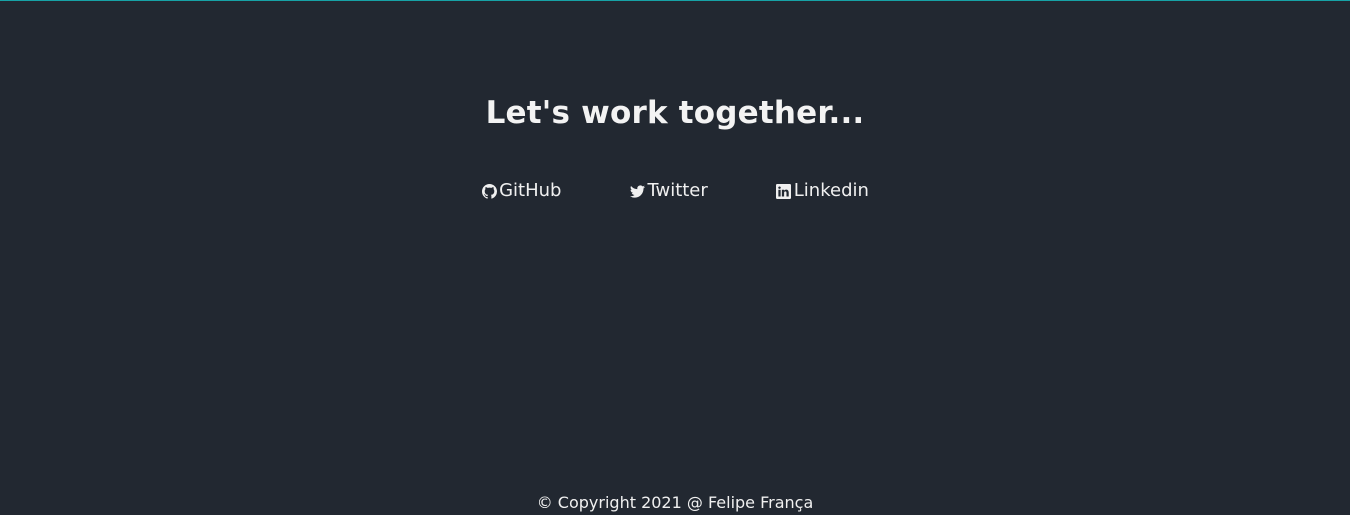 The width and height of the screenshot is (1350, 515). I want to click on github-link: GitHub, so click(521, 191).